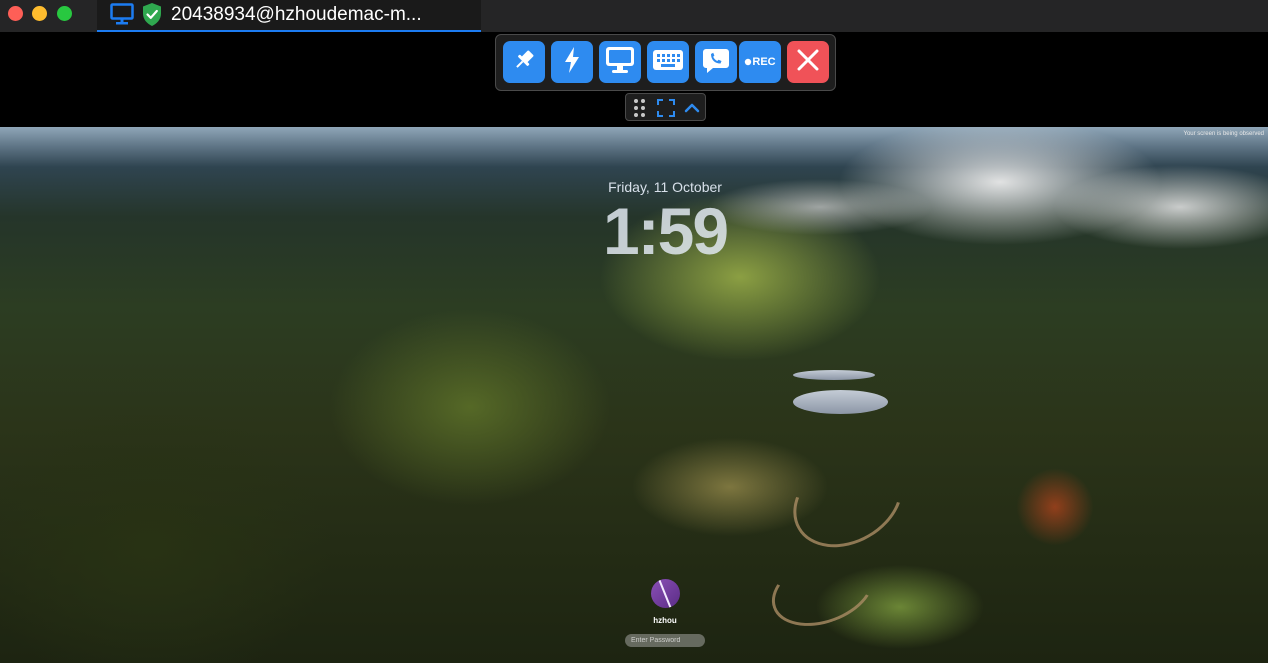  Describe the element at coordinates (15, 13) in the screenshot. I see `close-window-button` at that location.